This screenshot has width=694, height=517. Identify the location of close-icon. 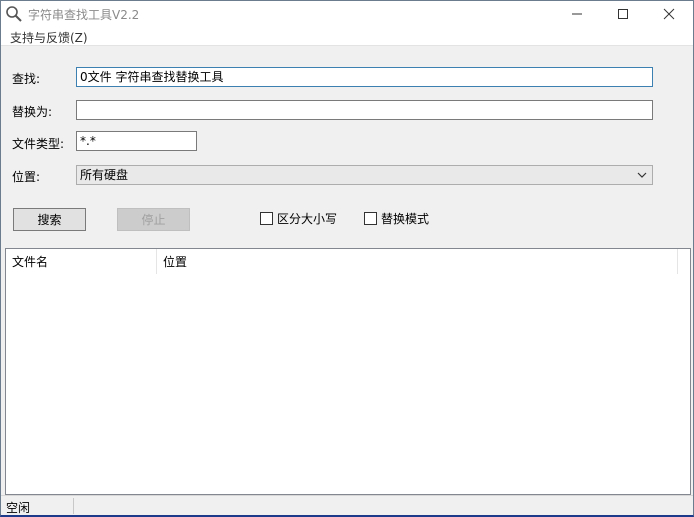
(669, 14).